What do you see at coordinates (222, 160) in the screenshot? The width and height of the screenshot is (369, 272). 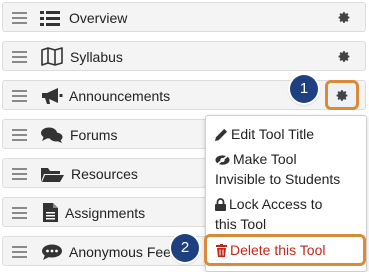 I see `eye-slash-icon` at bounding box center [222, 160].